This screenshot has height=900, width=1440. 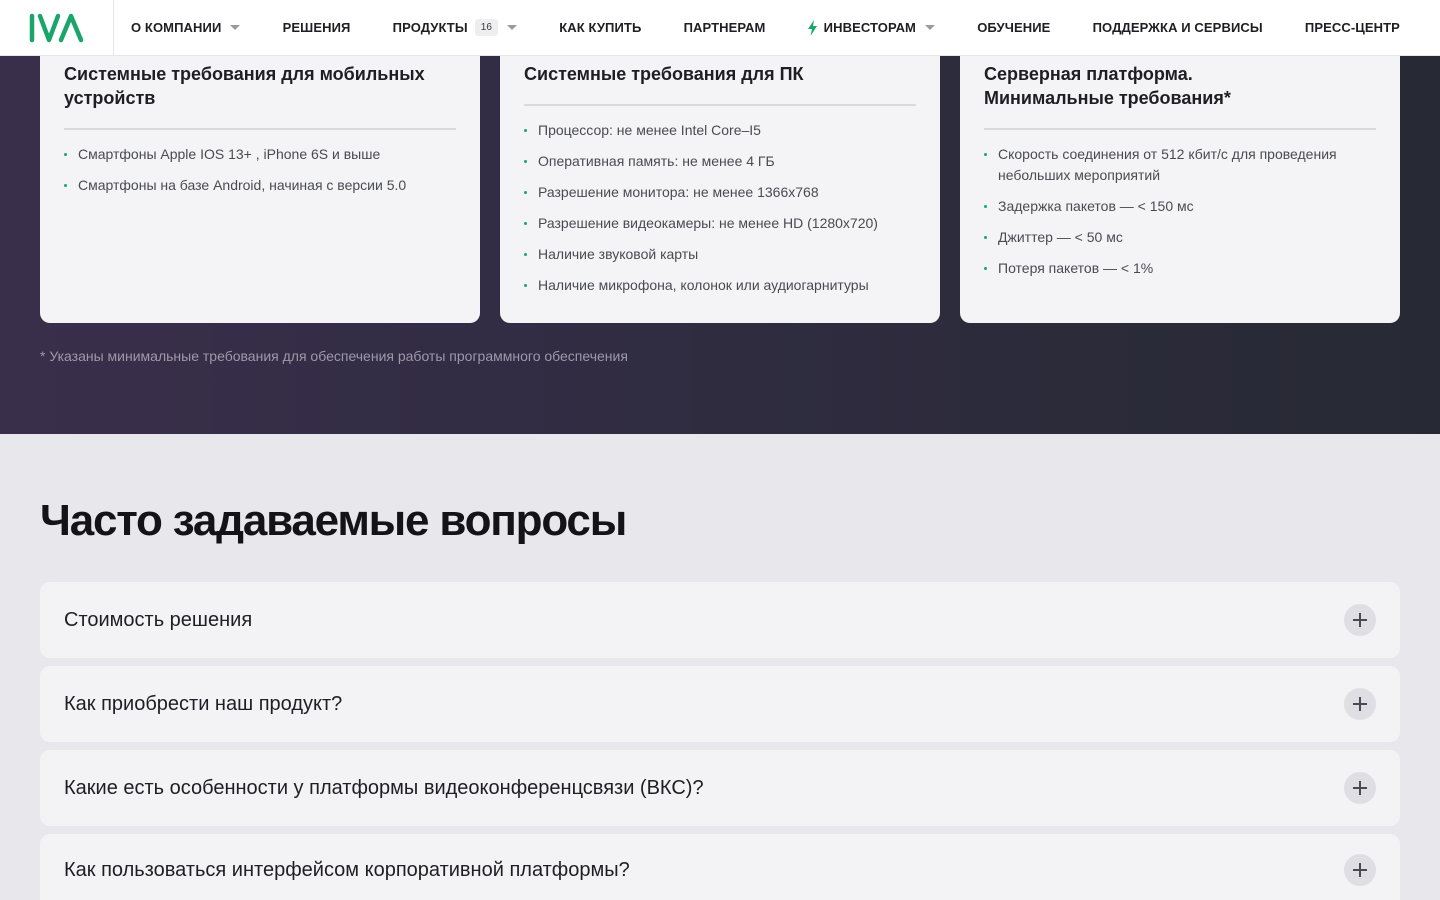 What do you see at coordinates (664, 74) in the screenshot?
I see `card-title: Системные требования для ПК` at bounding box center [664, 74].